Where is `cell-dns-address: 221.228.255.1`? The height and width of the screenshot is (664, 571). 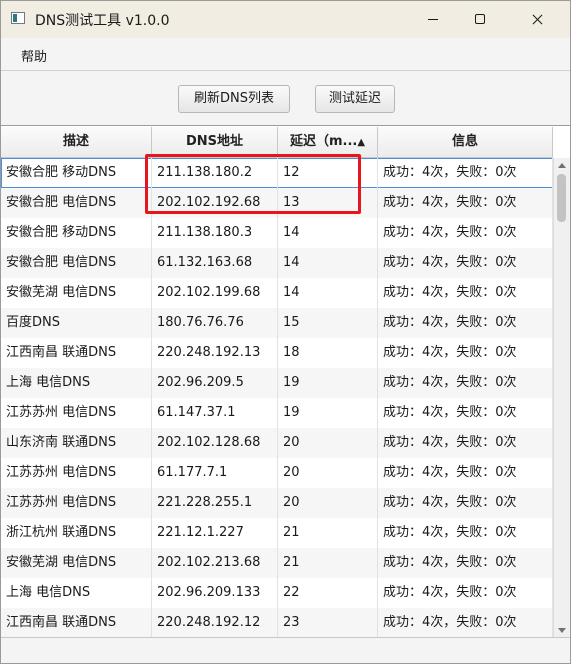 cell-dns-address: 221.228.255.1 is located at coordinates (215, 503).